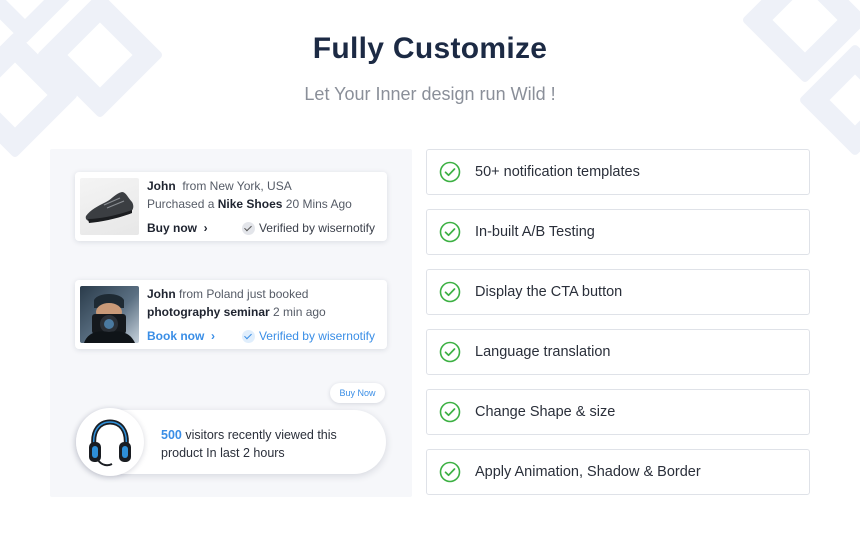  I want to click on page-subtitle: Let Your Inner design run Wild !, so click(430, 94).